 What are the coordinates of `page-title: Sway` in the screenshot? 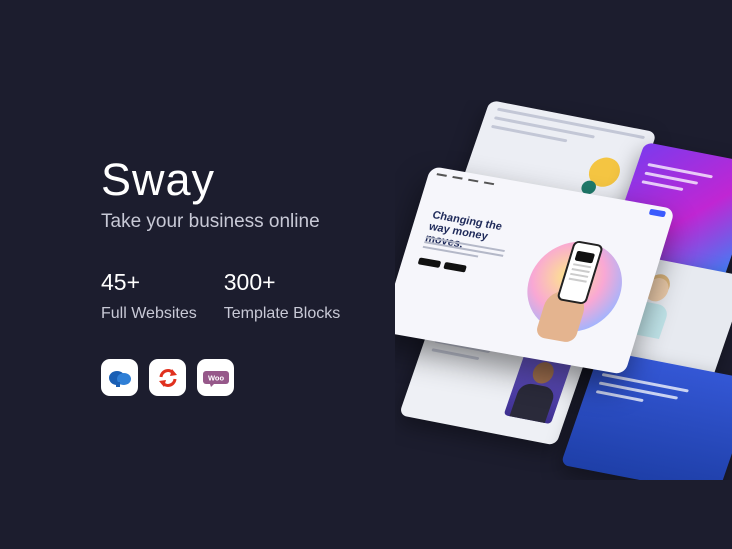 It's located at (158, 179).